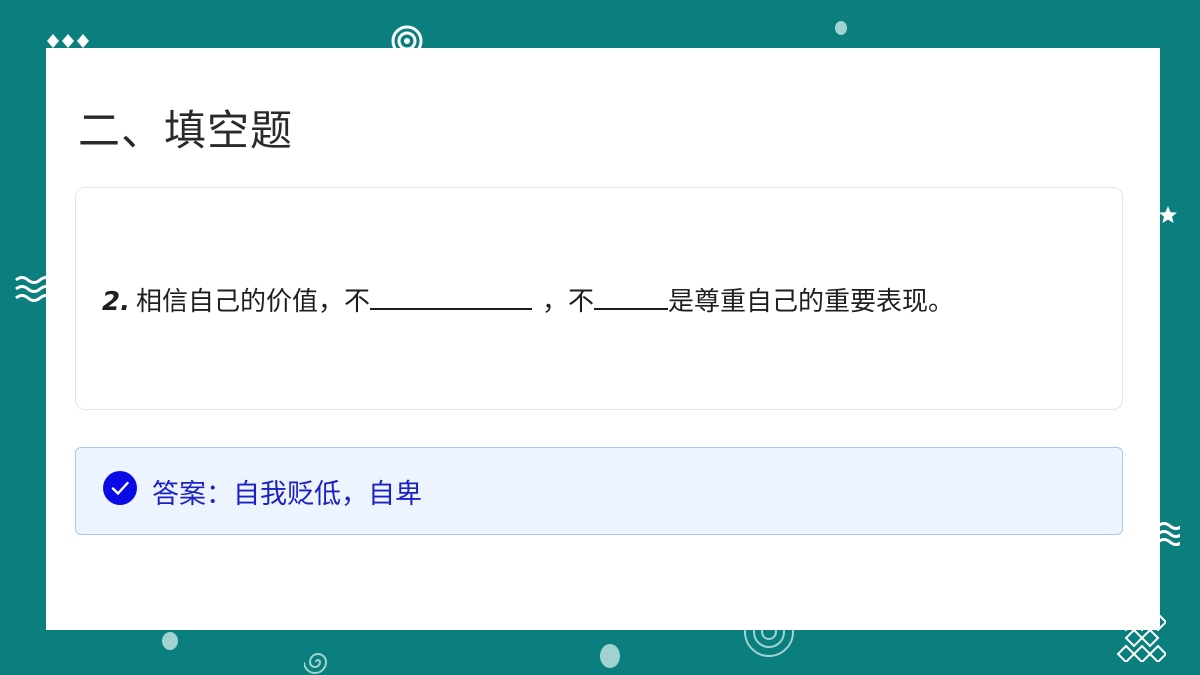 The width and height of the screenshot is (1200, 675). Describe the element at coordinates (192, 494) in the screenshot. I see `answer-label: 答案：` at that location.